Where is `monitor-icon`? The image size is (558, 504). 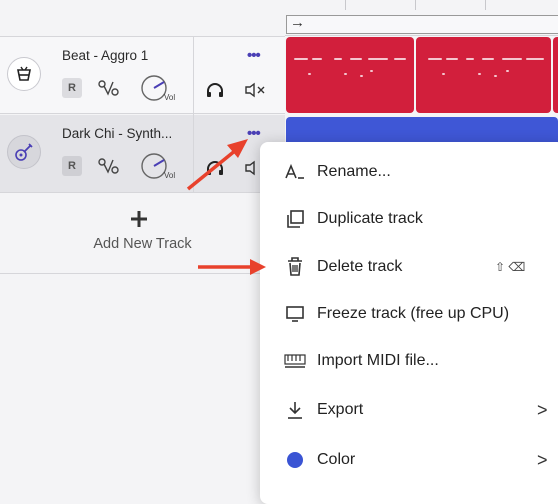 monitor-icon is located at coordinates (295, 314).